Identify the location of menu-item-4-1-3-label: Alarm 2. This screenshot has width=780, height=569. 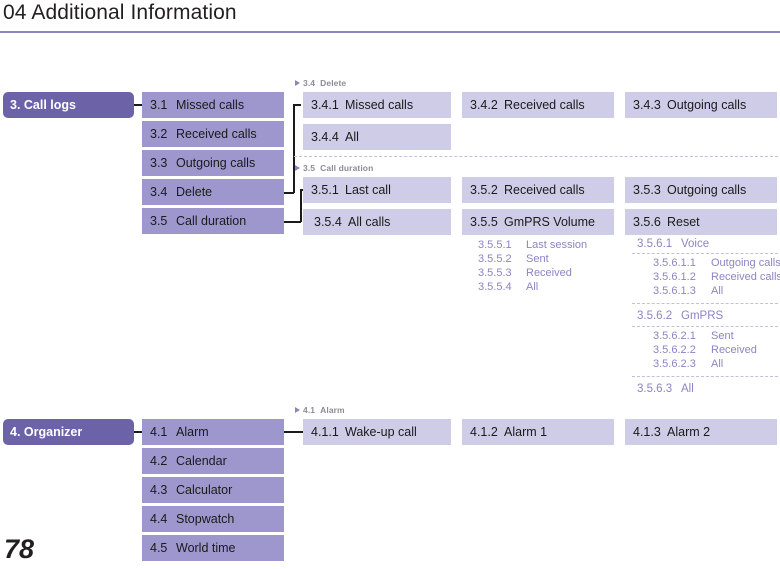
(689, 432).